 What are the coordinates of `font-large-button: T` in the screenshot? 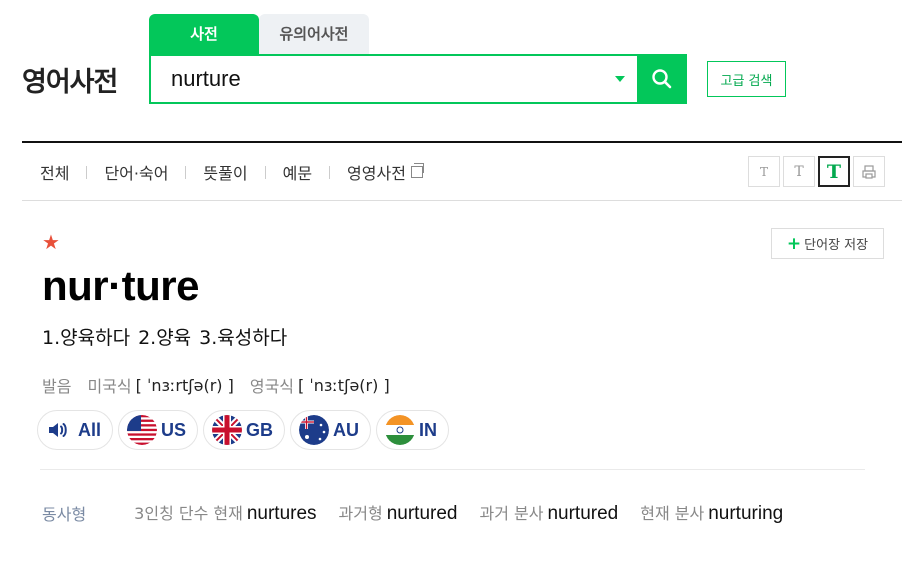 It's located at (834, 171).